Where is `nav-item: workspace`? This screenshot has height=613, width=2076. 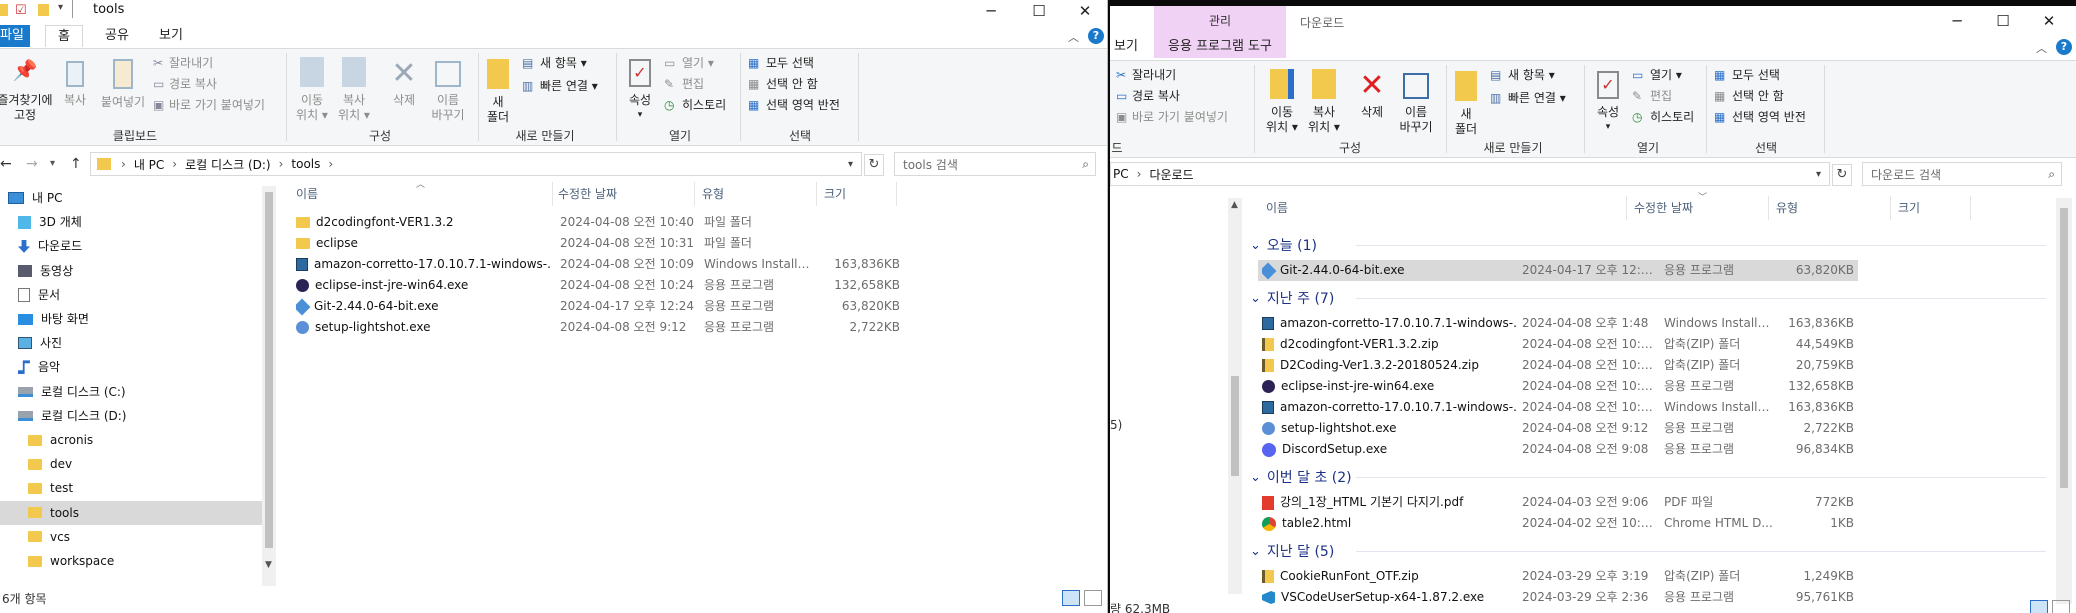
nav-item: workspace is located at coordinates (131, 561).